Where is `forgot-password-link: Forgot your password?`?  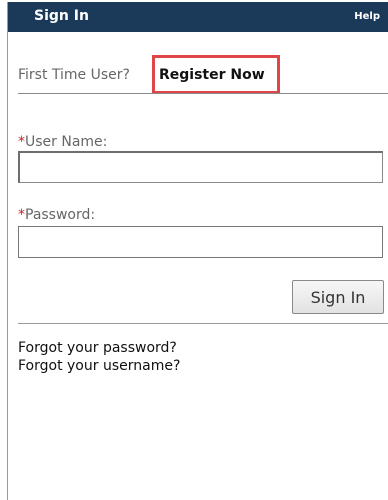 forgot-password-link: Forgot your password? is located at coordinates (97, 348).